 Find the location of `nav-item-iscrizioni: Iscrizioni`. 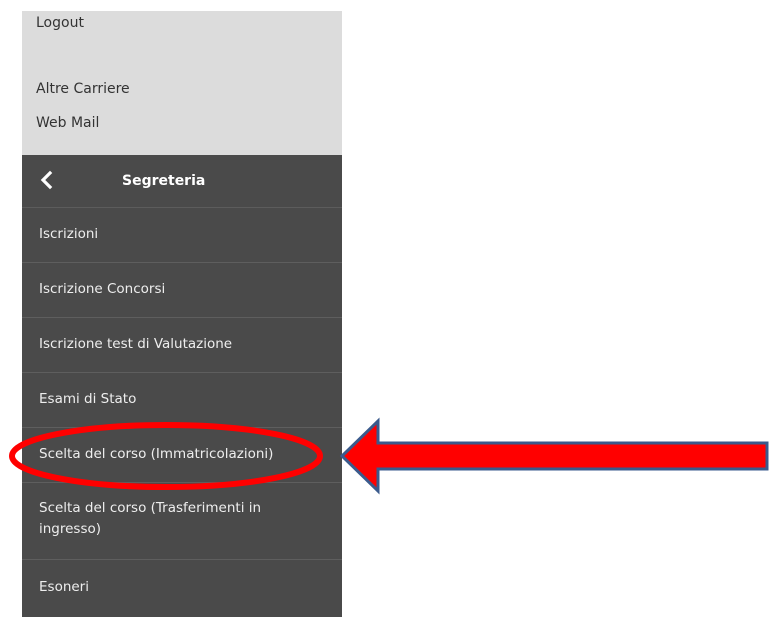

nav-item-iscrizioni: Iscrizioni is located at coordinates (182, 235).